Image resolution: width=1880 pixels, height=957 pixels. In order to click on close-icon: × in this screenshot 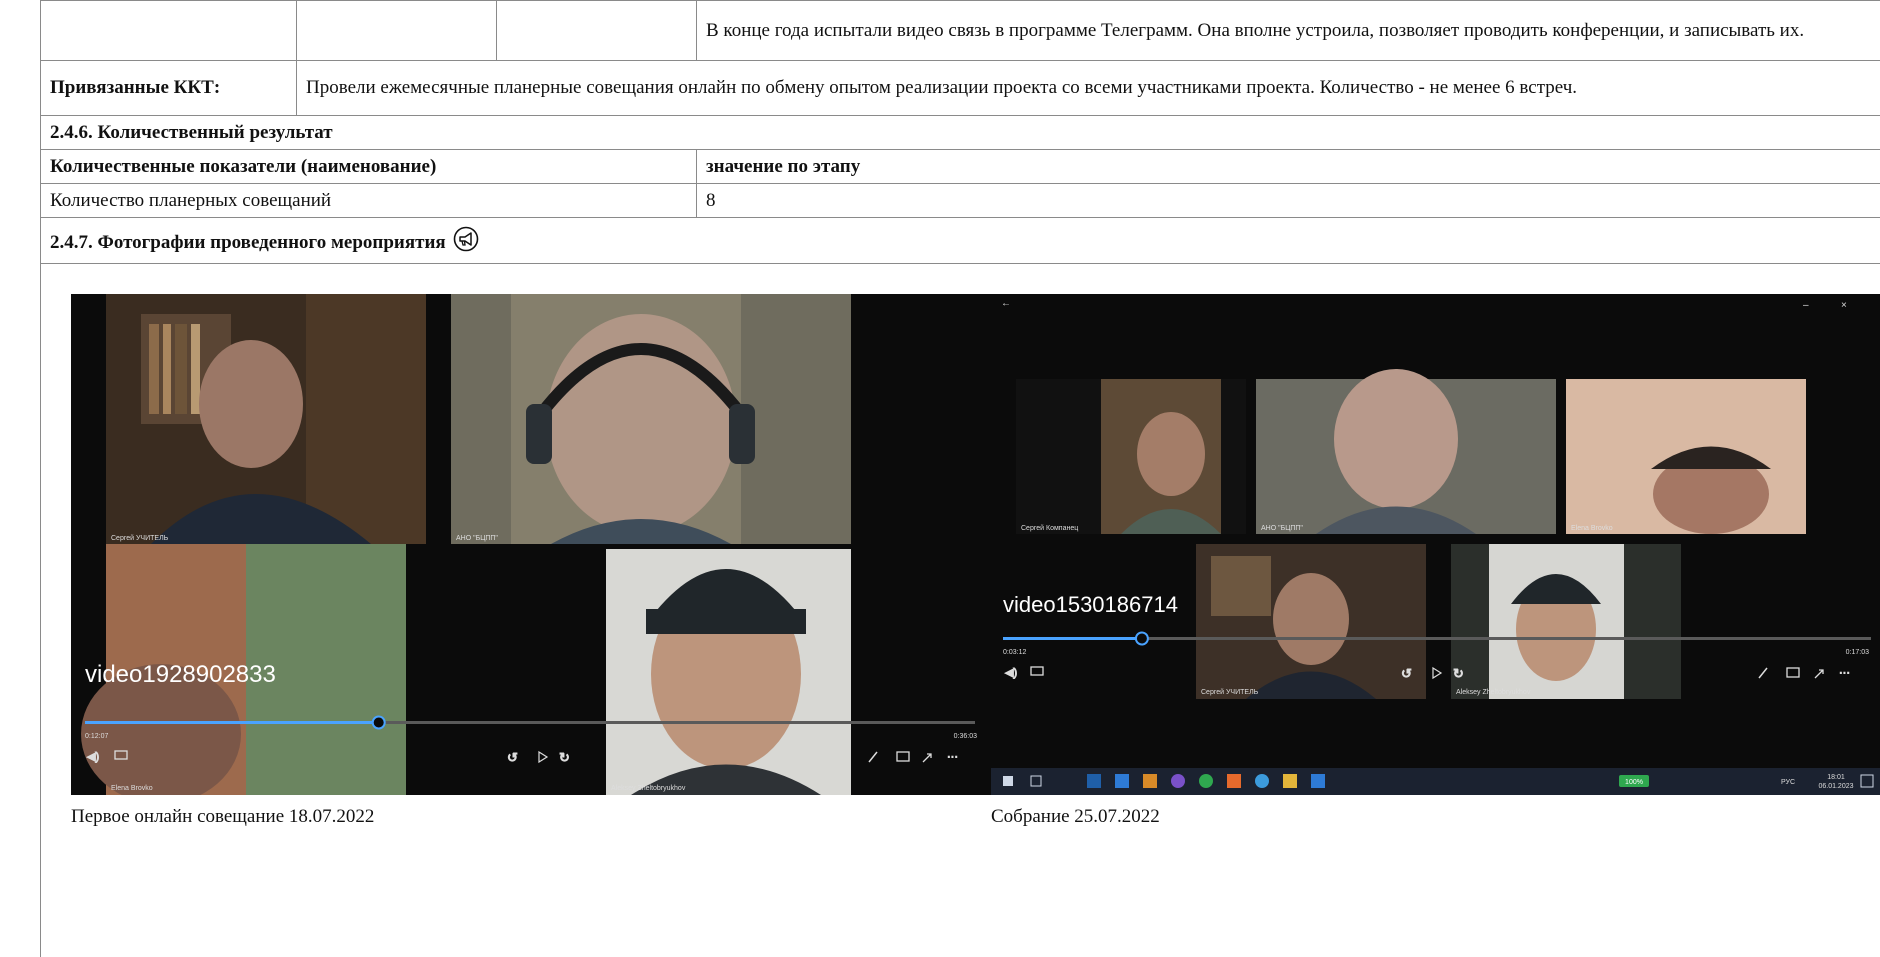, I will do `click(1844, 305)`.